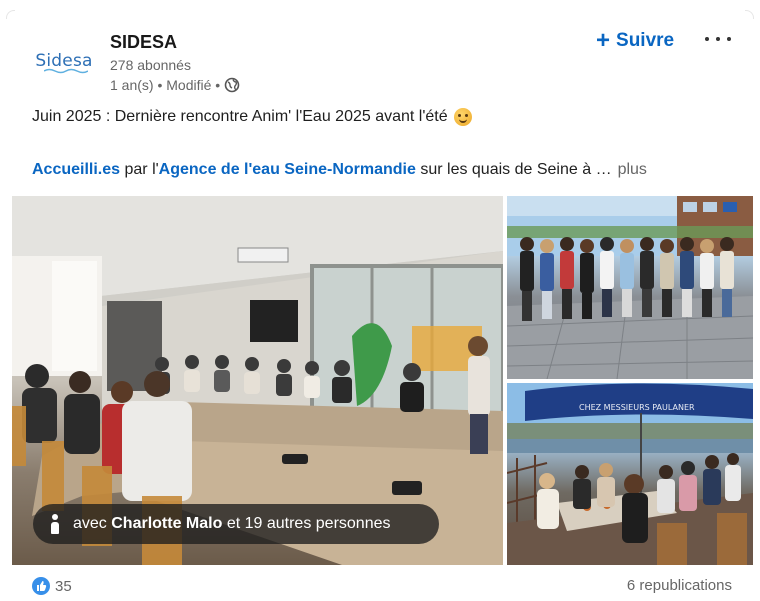 Image resolution: width=760 pixels, height=601 pixels. What do you see at coordinates (41, 586) in the screenshot?
I see `like-icon` at bounding box center [41, 586].